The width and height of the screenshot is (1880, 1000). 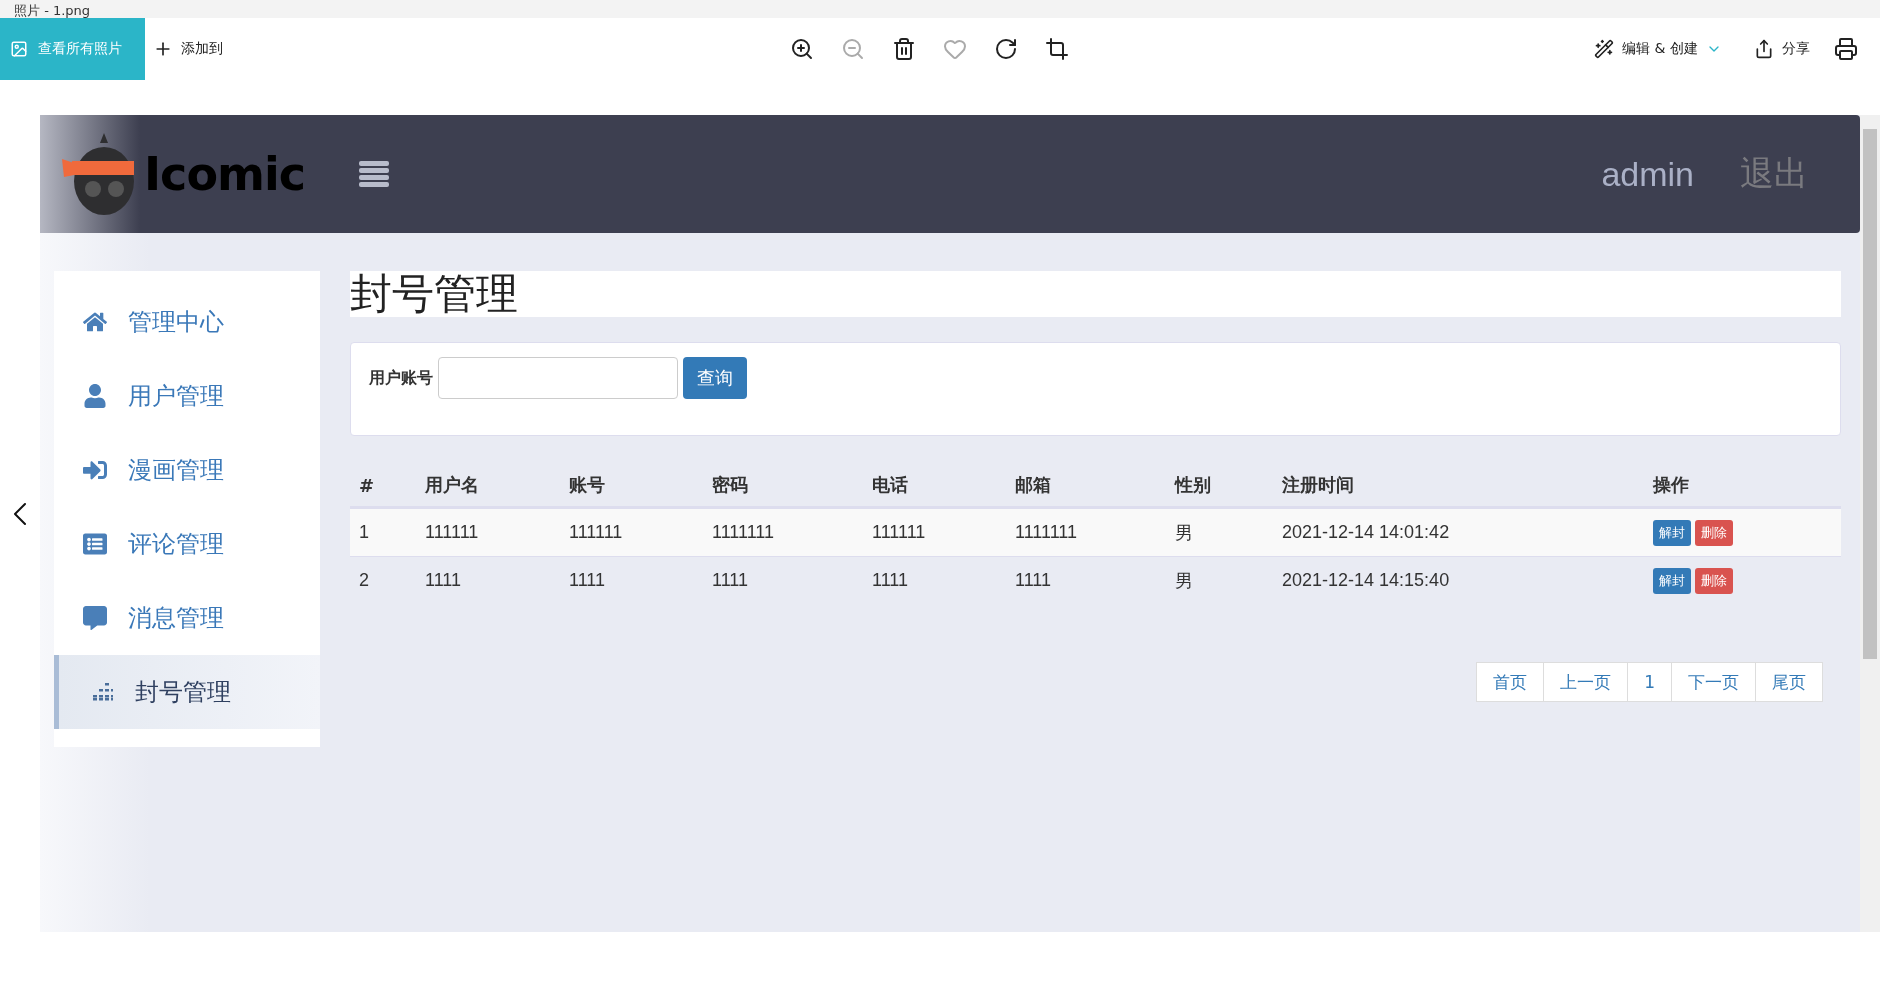 What do you see at coordinates (95, 396) in the screenshot?
I see `user-icon` at bounding box center [95, 396].